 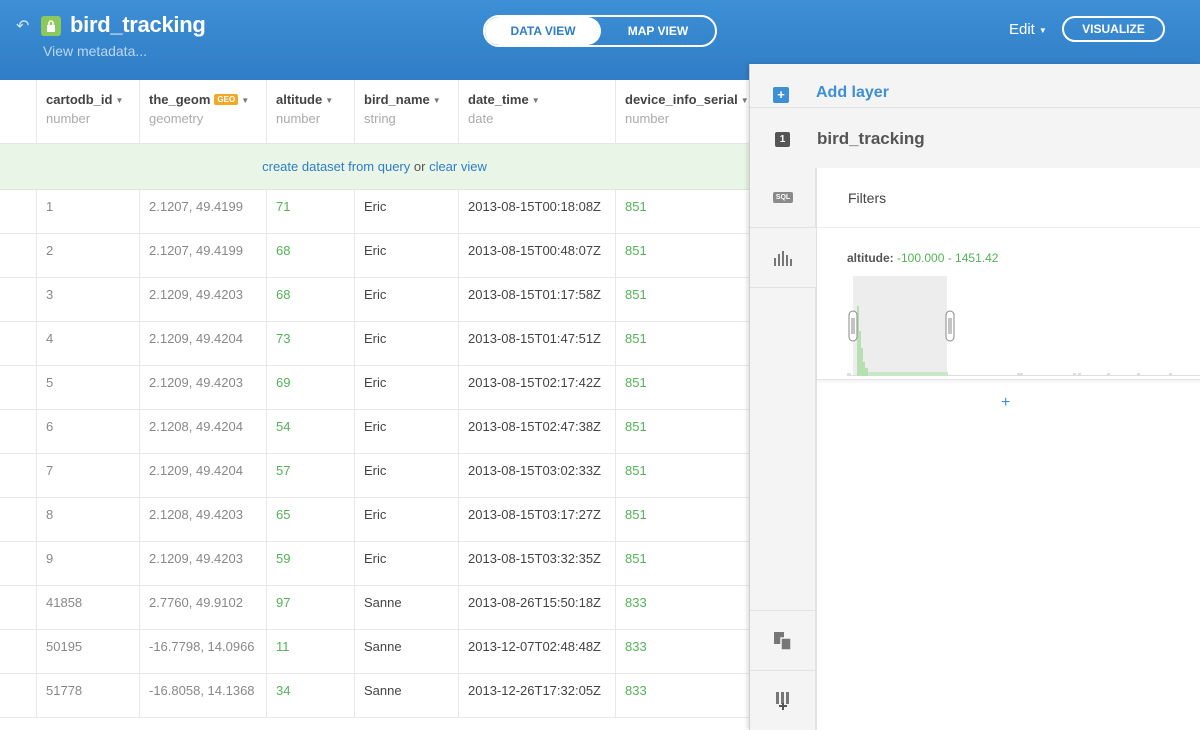 I want to click on column-header-device-info-serial: device_info_serial ▼ number, so click(x=682, y=112).